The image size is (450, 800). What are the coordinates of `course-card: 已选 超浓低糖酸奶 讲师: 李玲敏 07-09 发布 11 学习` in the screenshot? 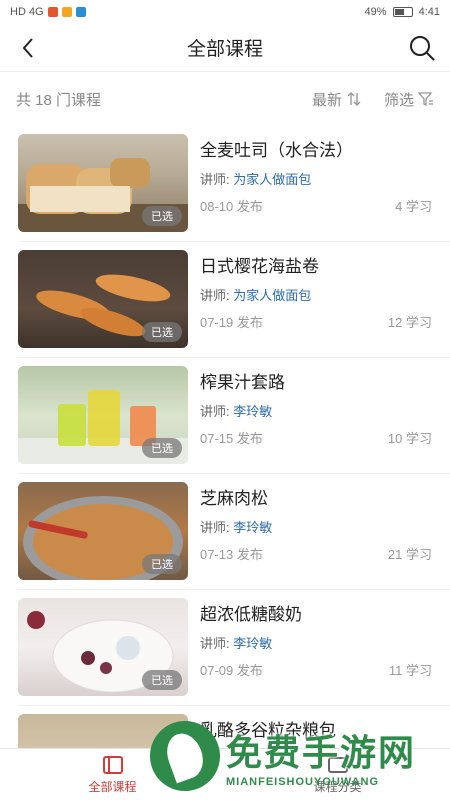 It's located at (234, 648).